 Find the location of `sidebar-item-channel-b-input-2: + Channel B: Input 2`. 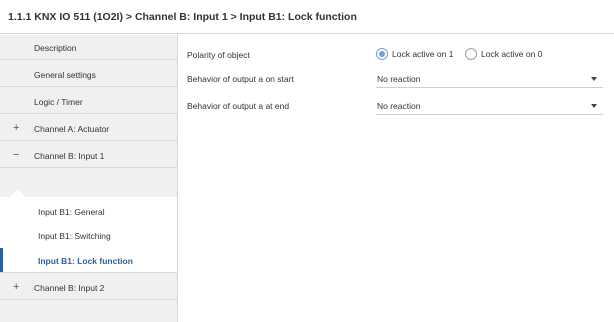

sidebar-item-channel-b-input-2: + Channel B: Input 2 is located at coordinates (88, 287).